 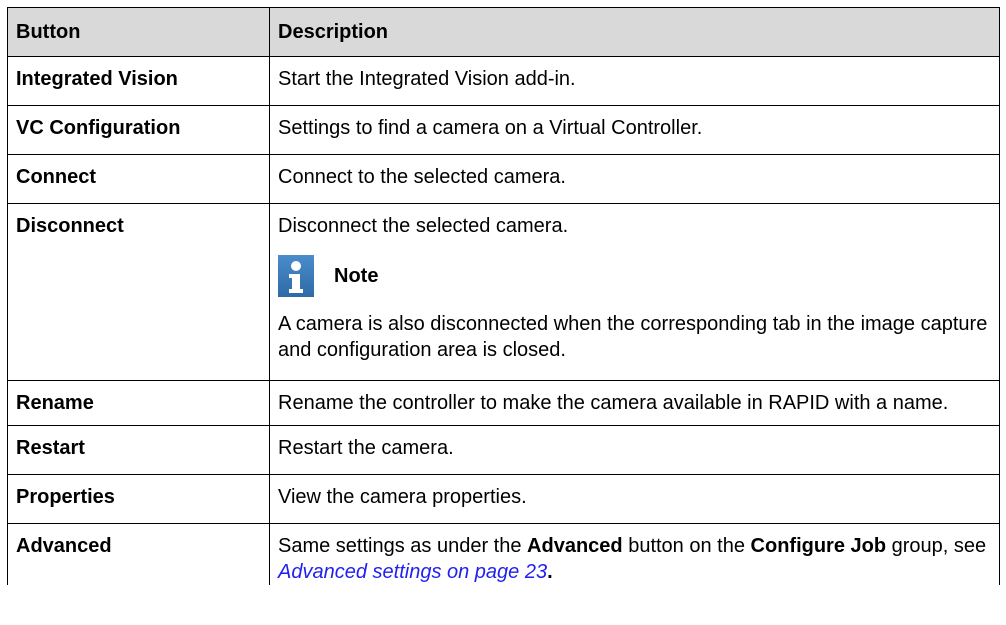 What do you see at coordinates (634, 81) in the screenshot?
I see `button-description: Start the Integrated Vision add-in.` at bounding box center [634, 81].